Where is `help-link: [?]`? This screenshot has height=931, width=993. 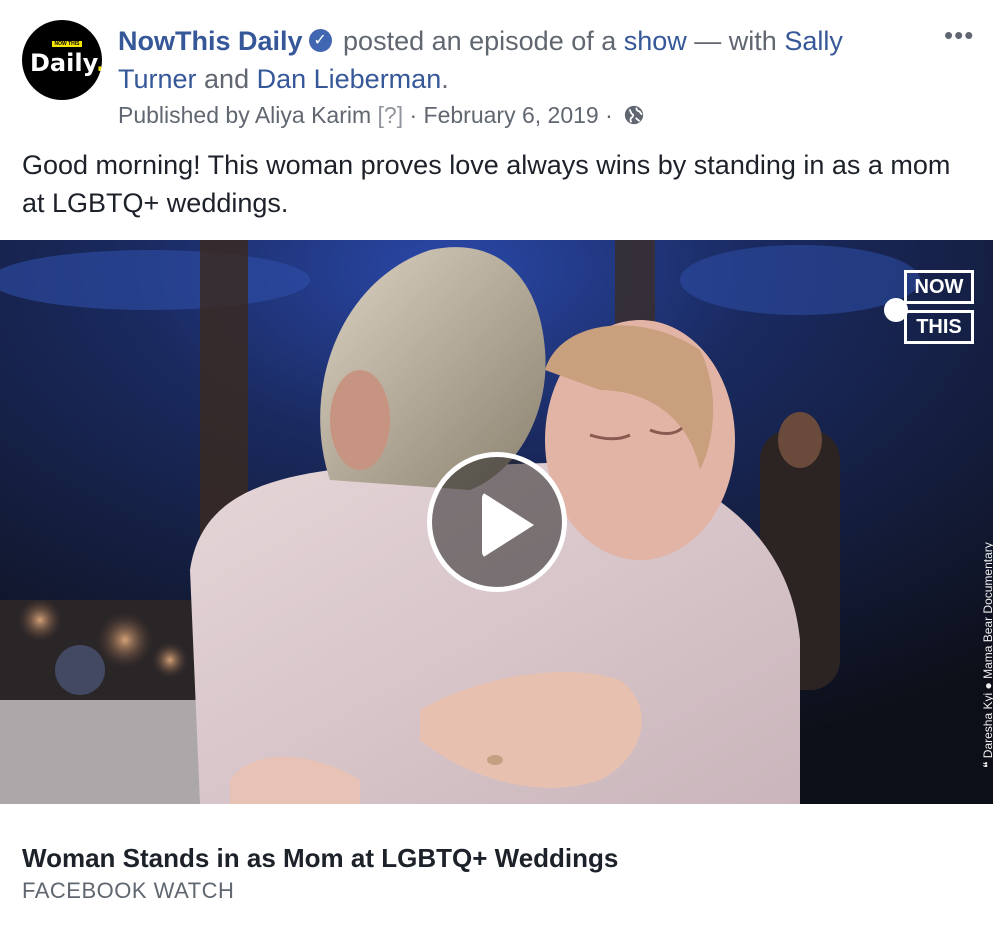
help-link: [?] is located at coordinates (387, 115).